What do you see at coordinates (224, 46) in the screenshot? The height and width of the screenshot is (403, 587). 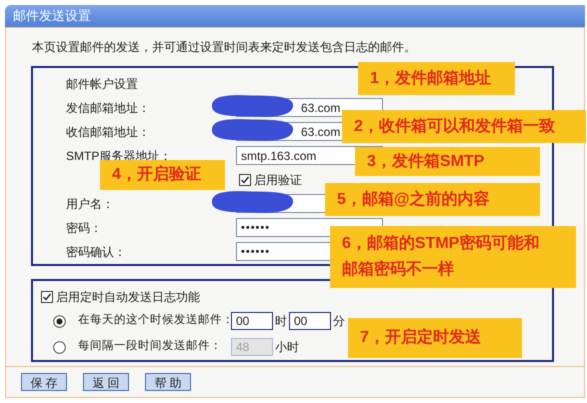 I see `description-text: 本页设置邮件的发送，并可通过设置时间表来定时发送包含日志的邮件。` at bounding box center [224, 46].